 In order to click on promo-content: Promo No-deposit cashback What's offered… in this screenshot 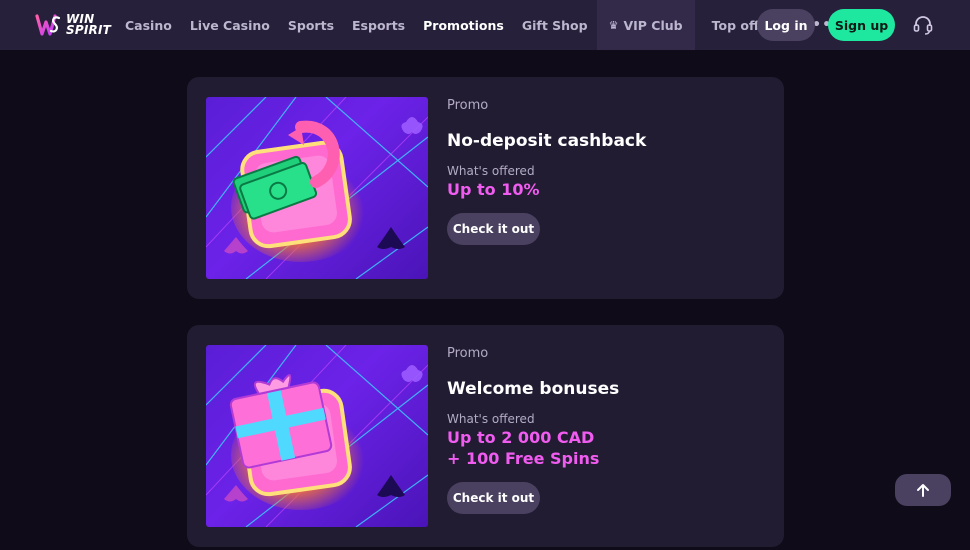, I will do `click(546, 171)`.